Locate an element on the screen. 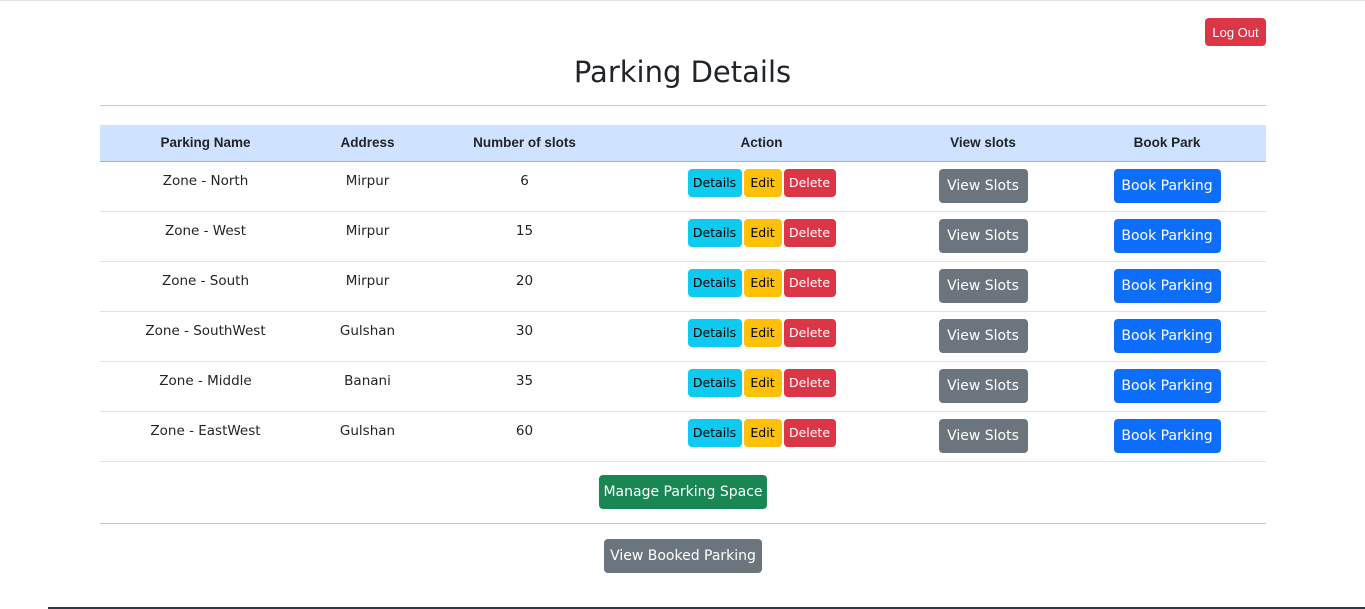  parking-name-cell: Zone - EastWest is located at coordinates (205, 436).